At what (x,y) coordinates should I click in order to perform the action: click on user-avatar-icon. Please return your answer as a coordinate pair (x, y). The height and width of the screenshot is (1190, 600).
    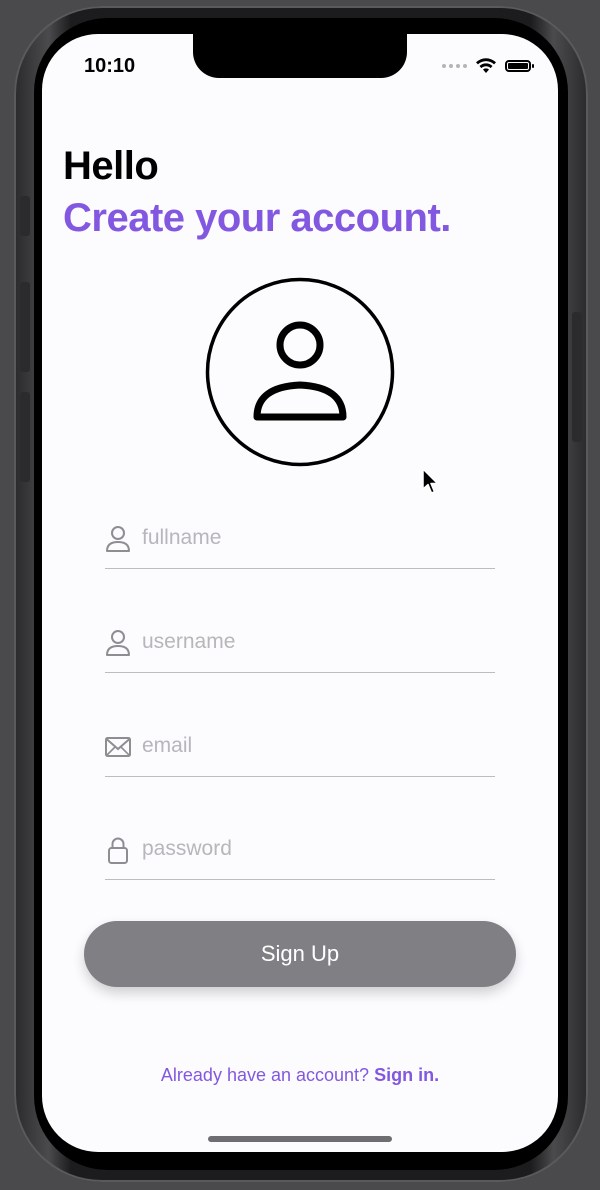
    Looking at the image, I should click on (300, 372).